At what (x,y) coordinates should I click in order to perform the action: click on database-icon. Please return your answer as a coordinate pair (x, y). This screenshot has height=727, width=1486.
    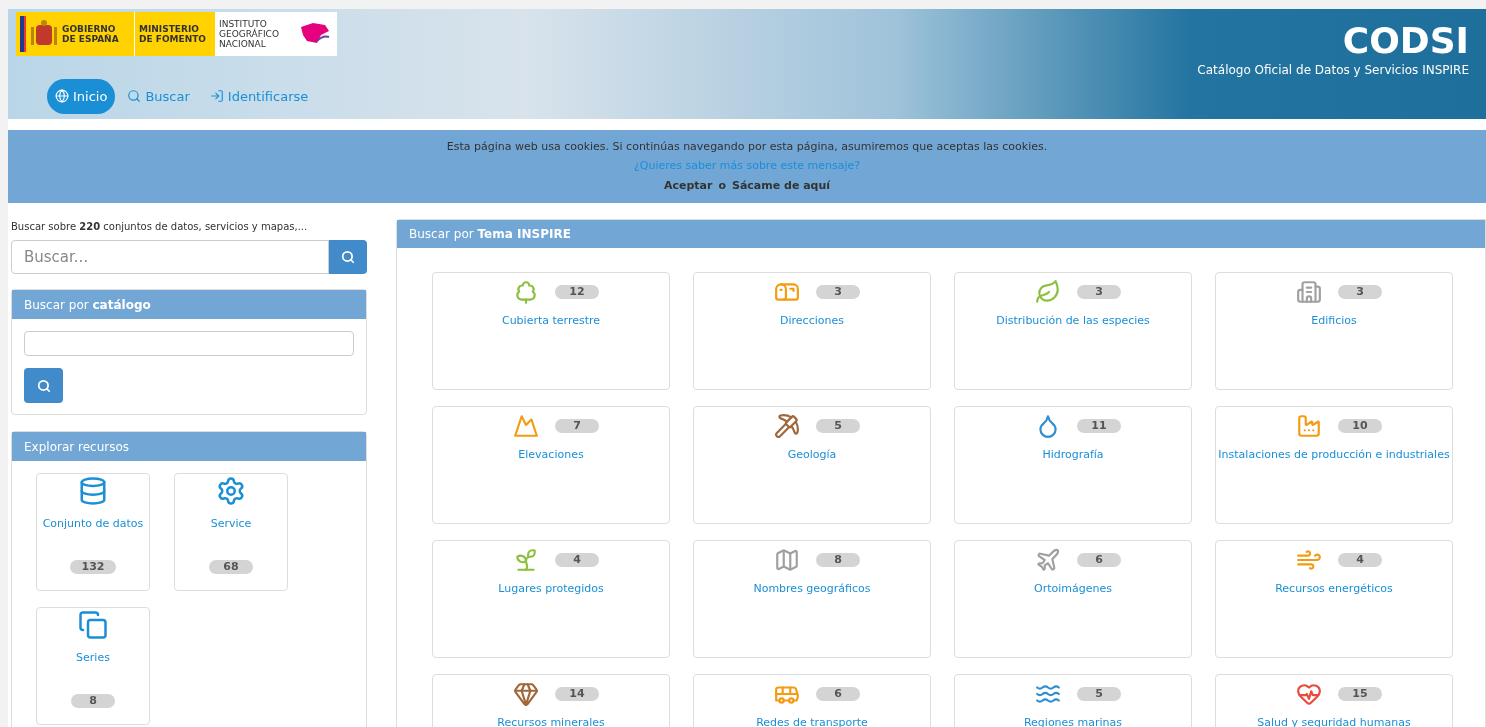
    Looking at the image, I should click on (93, 491).